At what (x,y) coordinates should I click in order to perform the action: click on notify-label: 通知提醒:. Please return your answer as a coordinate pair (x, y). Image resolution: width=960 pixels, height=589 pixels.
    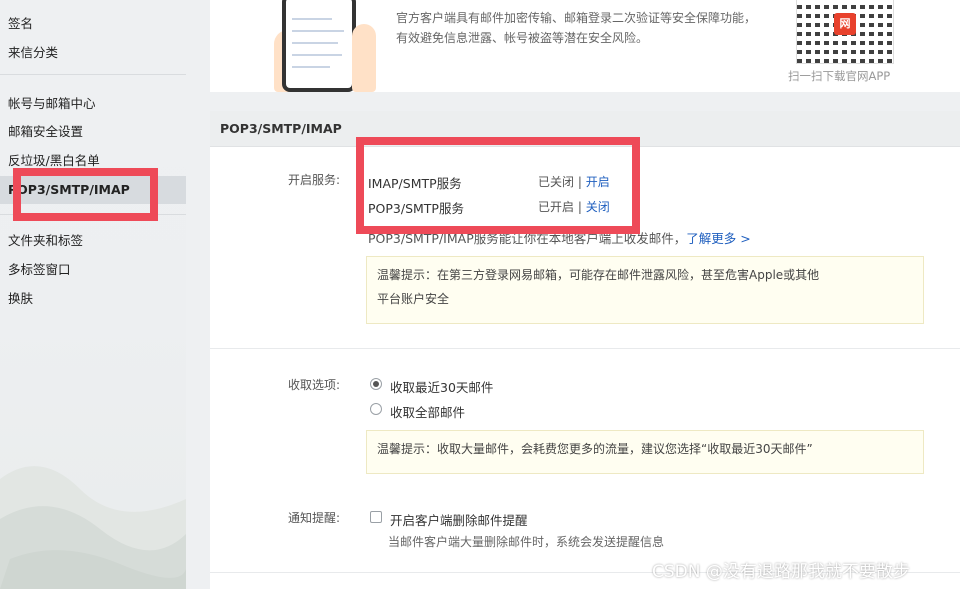
    Looking at the image, I should click on (313, 518).